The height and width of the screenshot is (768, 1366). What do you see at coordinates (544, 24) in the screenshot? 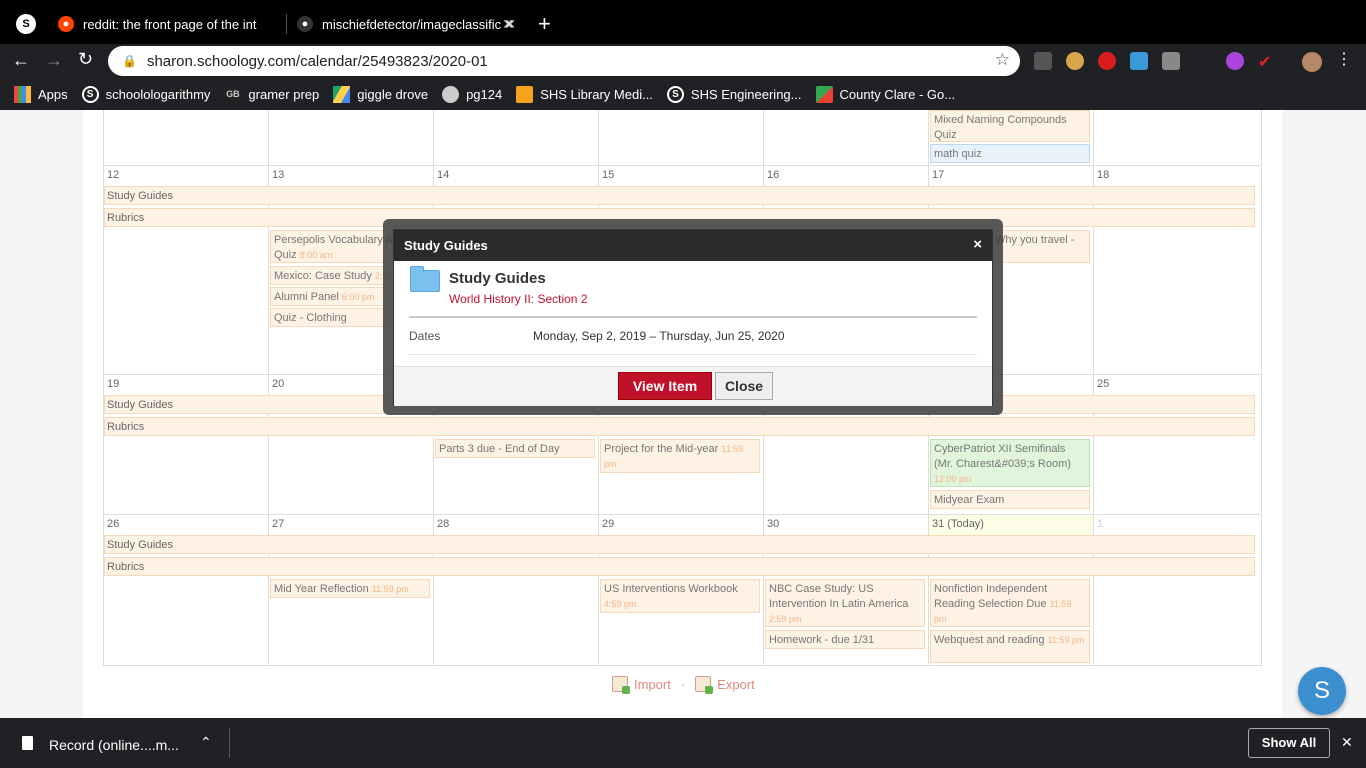
I see `new-tab-button: +` at bounding box center [544, 24].